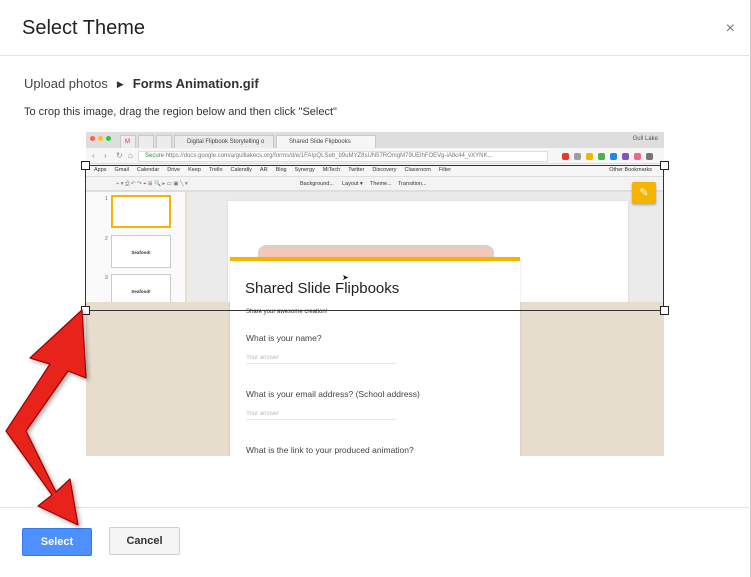 The width and height of the screenshot is (751, 577). I want to click on tab-shared-slide-flipbooks: Shared Slide Flipbooks, so click(326, 141).